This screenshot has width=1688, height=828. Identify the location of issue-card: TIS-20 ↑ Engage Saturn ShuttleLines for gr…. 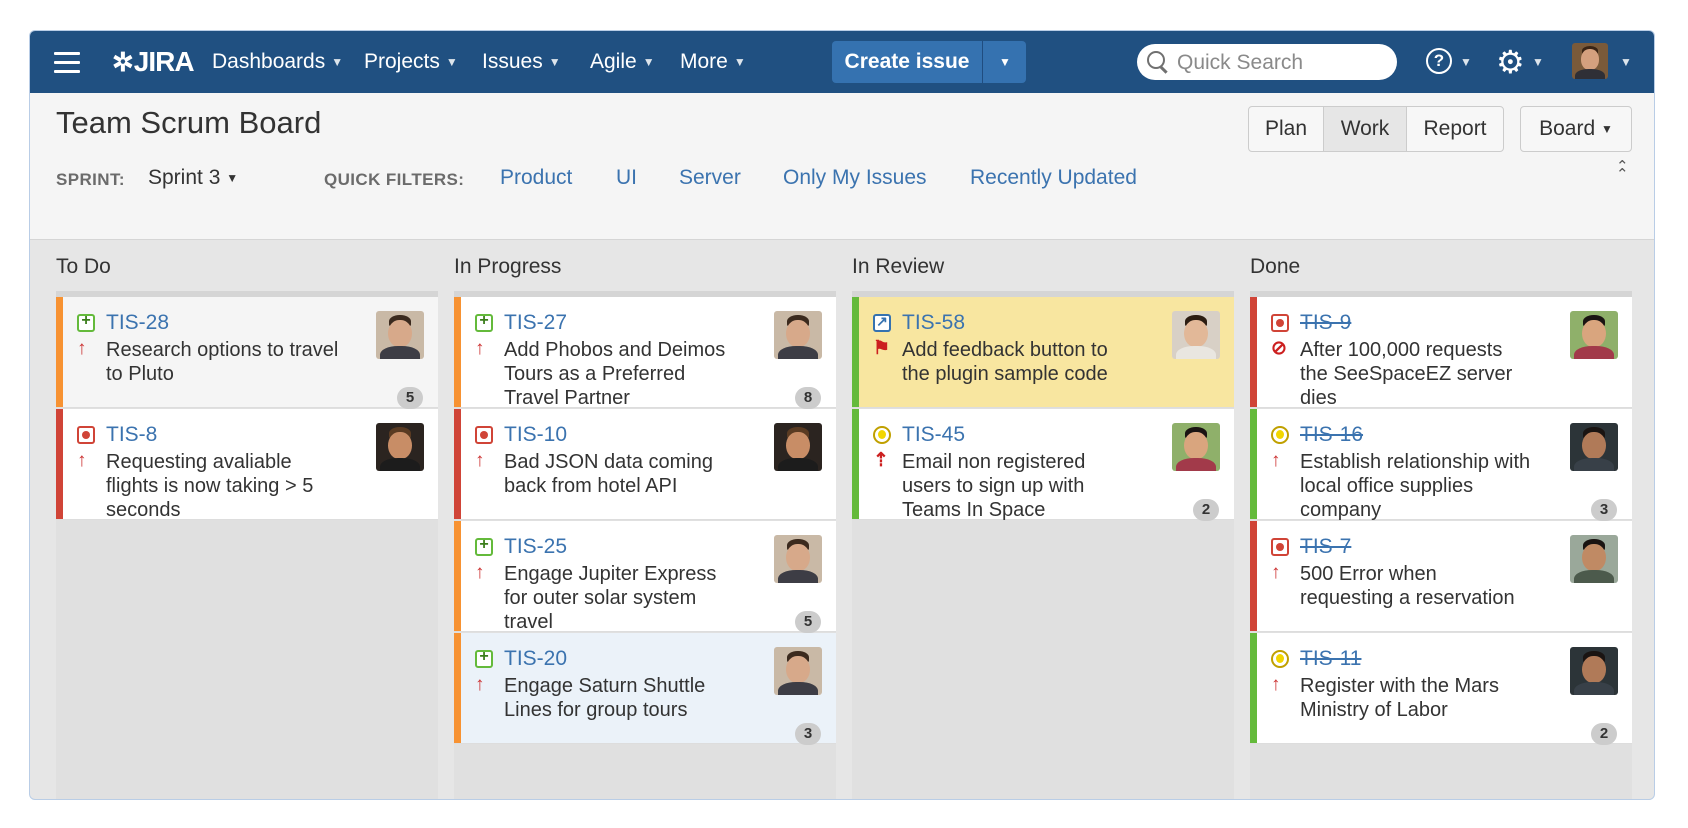
(645, 689).